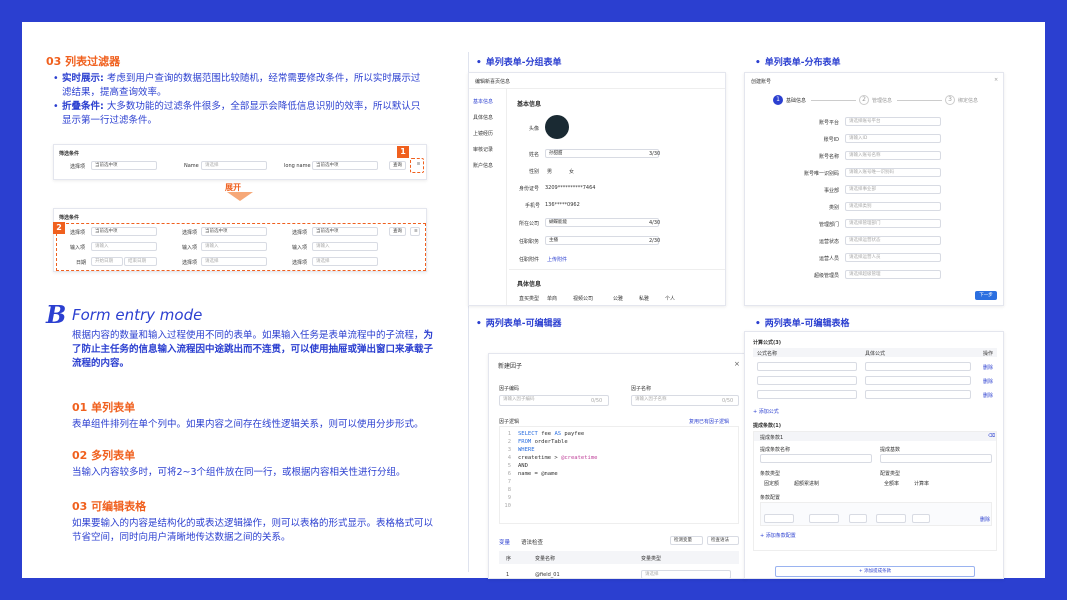  What do you see at coordinates (893, 240) in the screenshot?
I see `field-input: 请选择运营状态` at bounding box center [893, 240].